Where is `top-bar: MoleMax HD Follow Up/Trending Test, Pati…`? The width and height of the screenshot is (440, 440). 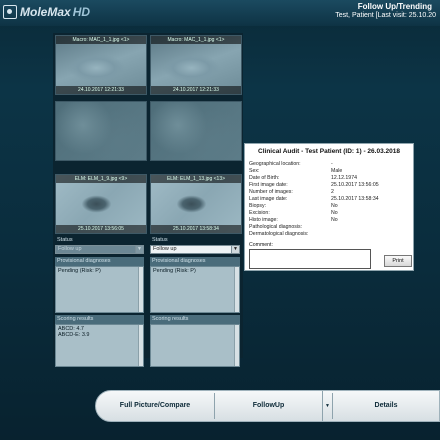
top-bar: MoleMax HD Follow Up/Trending Test, Pati… is located at coordinates (220, 13).